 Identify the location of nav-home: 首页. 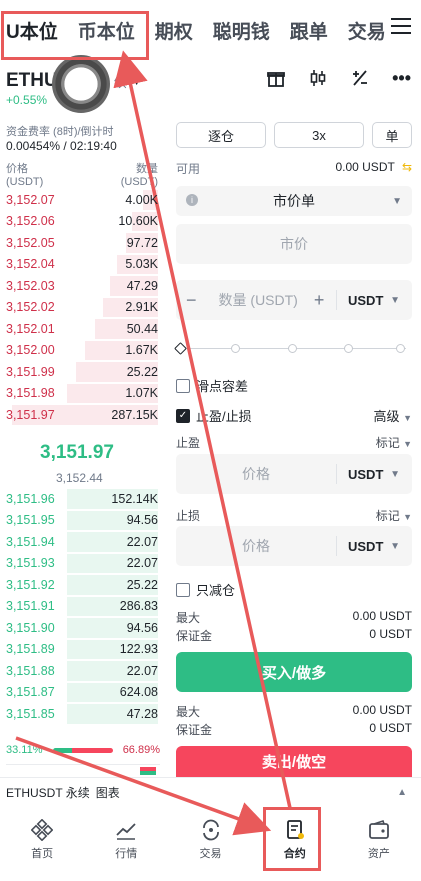
(42, 844).